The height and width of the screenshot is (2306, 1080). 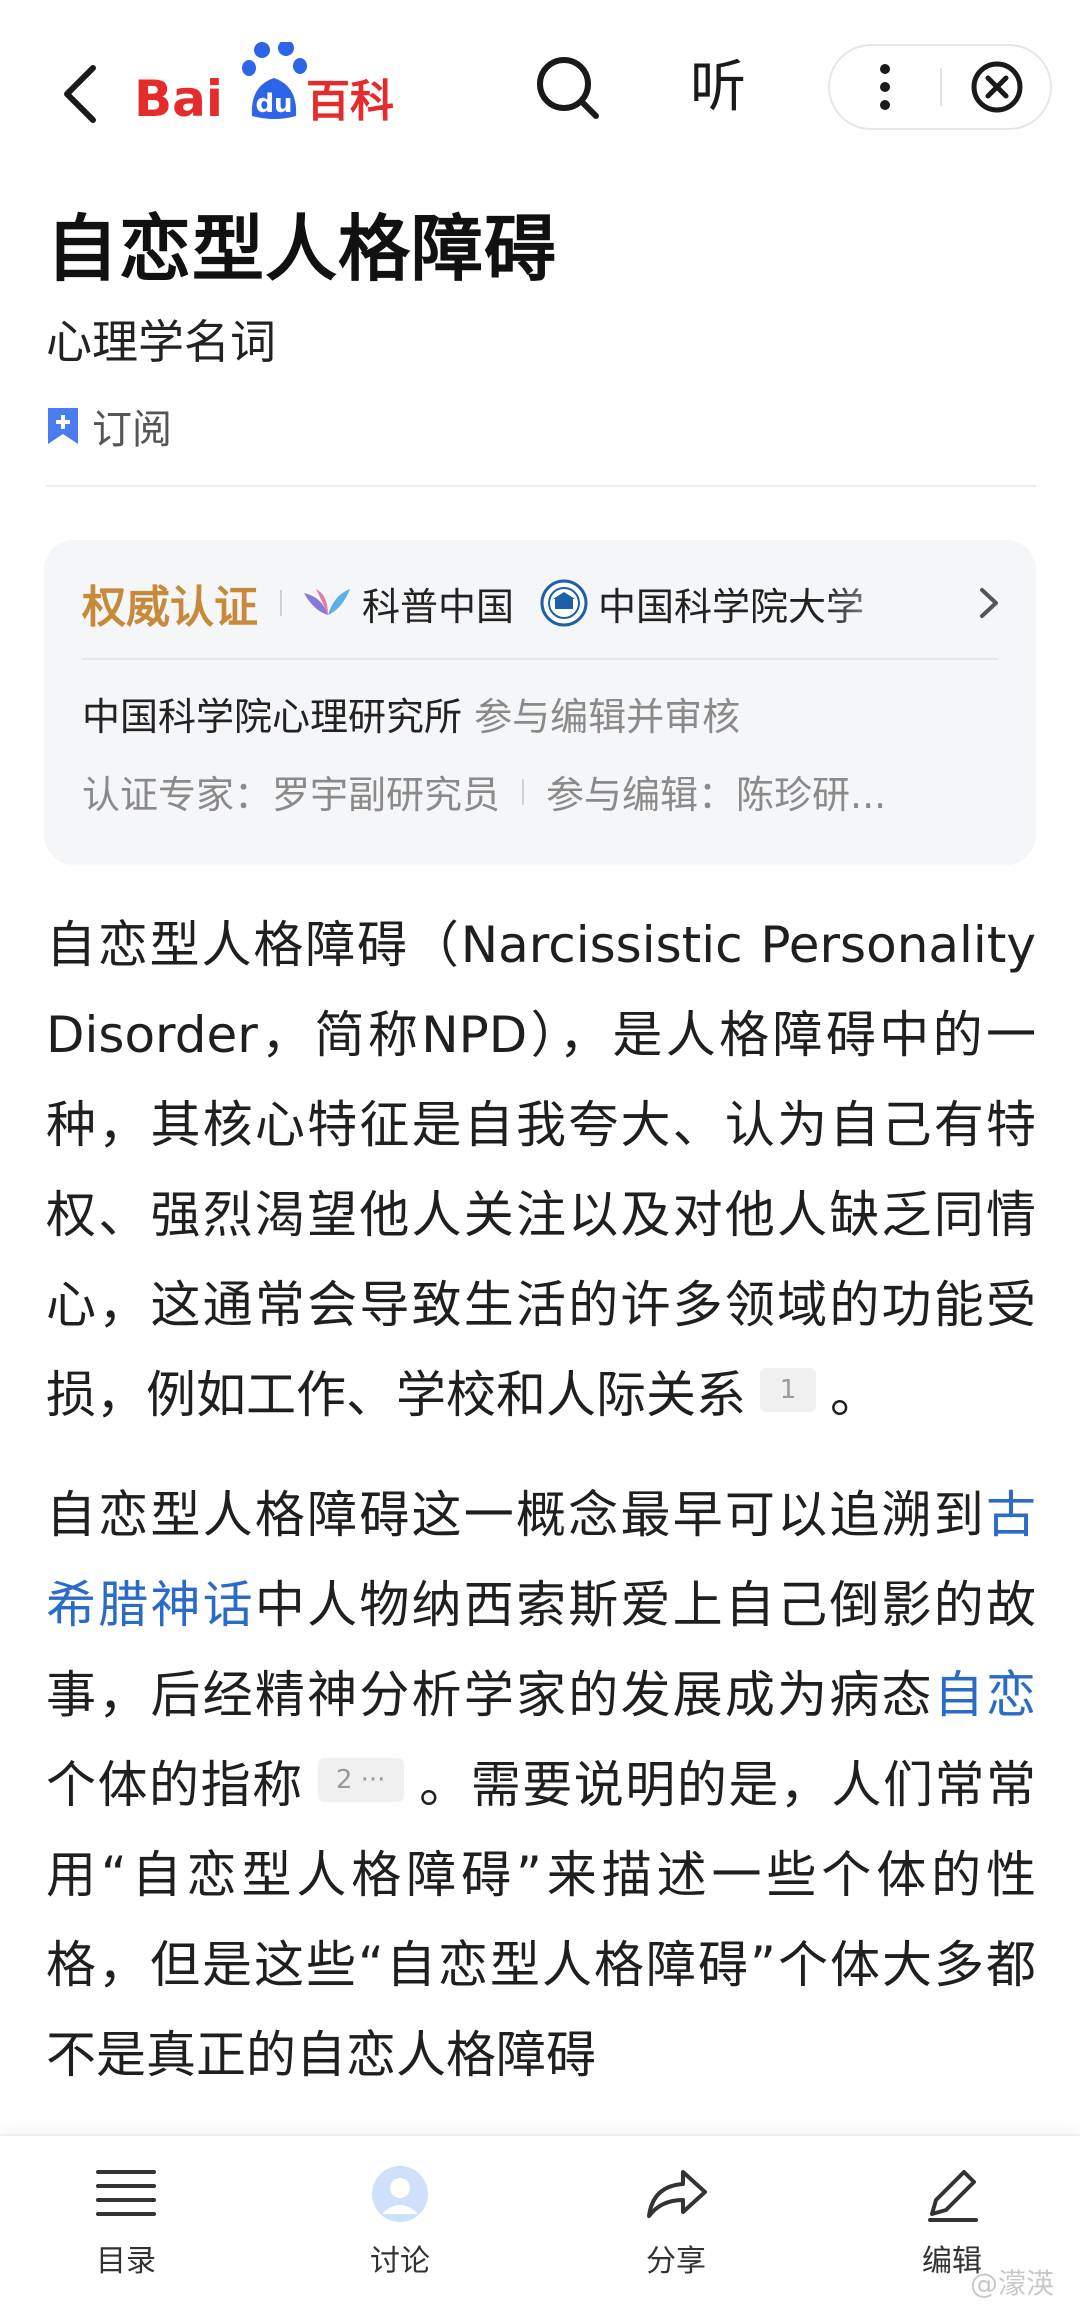 I want to click on logo-baike-text: 百科, so click(x=350, y=101).